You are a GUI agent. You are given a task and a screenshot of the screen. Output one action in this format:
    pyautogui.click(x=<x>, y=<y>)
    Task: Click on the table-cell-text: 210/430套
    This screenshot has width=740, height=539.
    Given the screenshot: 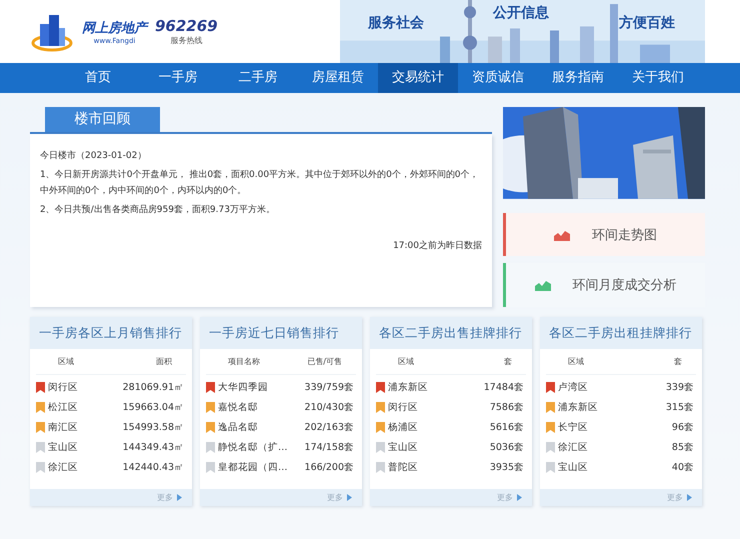 What is the action you would take?
    pyautogui.click(x=329, y=407)
    